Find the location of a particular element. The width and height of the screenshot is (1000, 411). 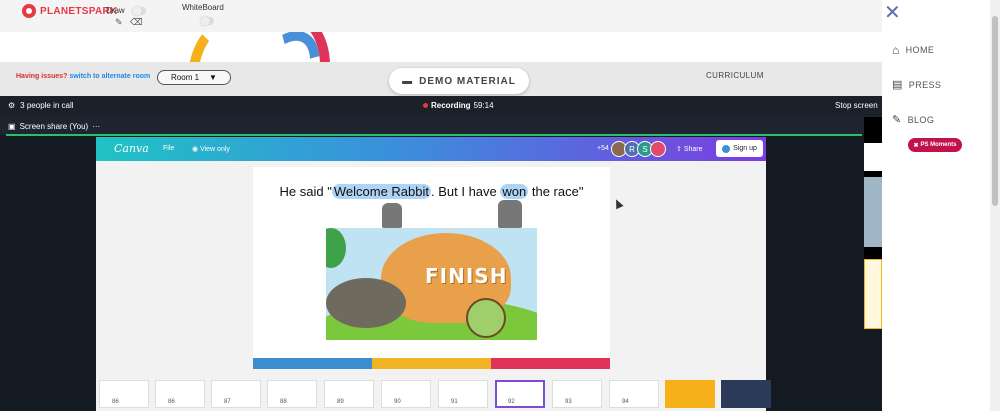

highlight-welcome-rabbit: Welcome Rabbit is located at coordinates (381, 191).